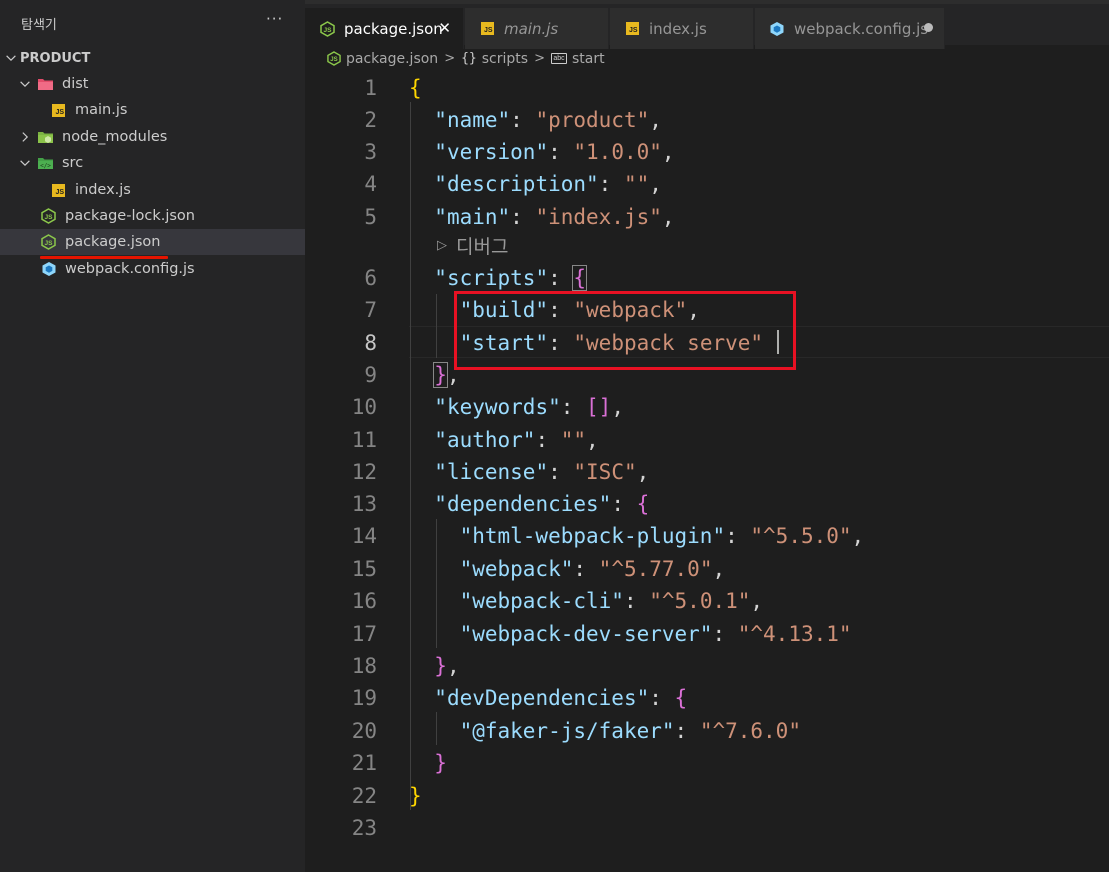 Image resolution: width=1109 pixels, height=872 pixels. Describe the element at coordinates (152, 163) in the screenshot. I see `tree-item-src: </> src` at that location.